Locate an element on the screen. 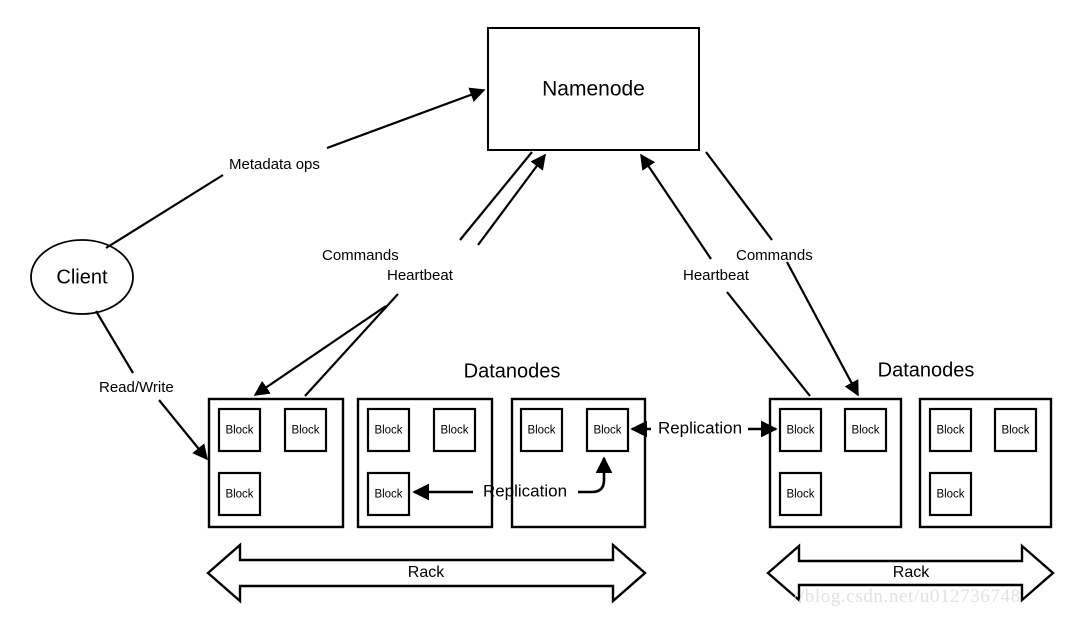 This screenshot has width=1070, height=620. client-label: Client is located at coordinates (82, 277).